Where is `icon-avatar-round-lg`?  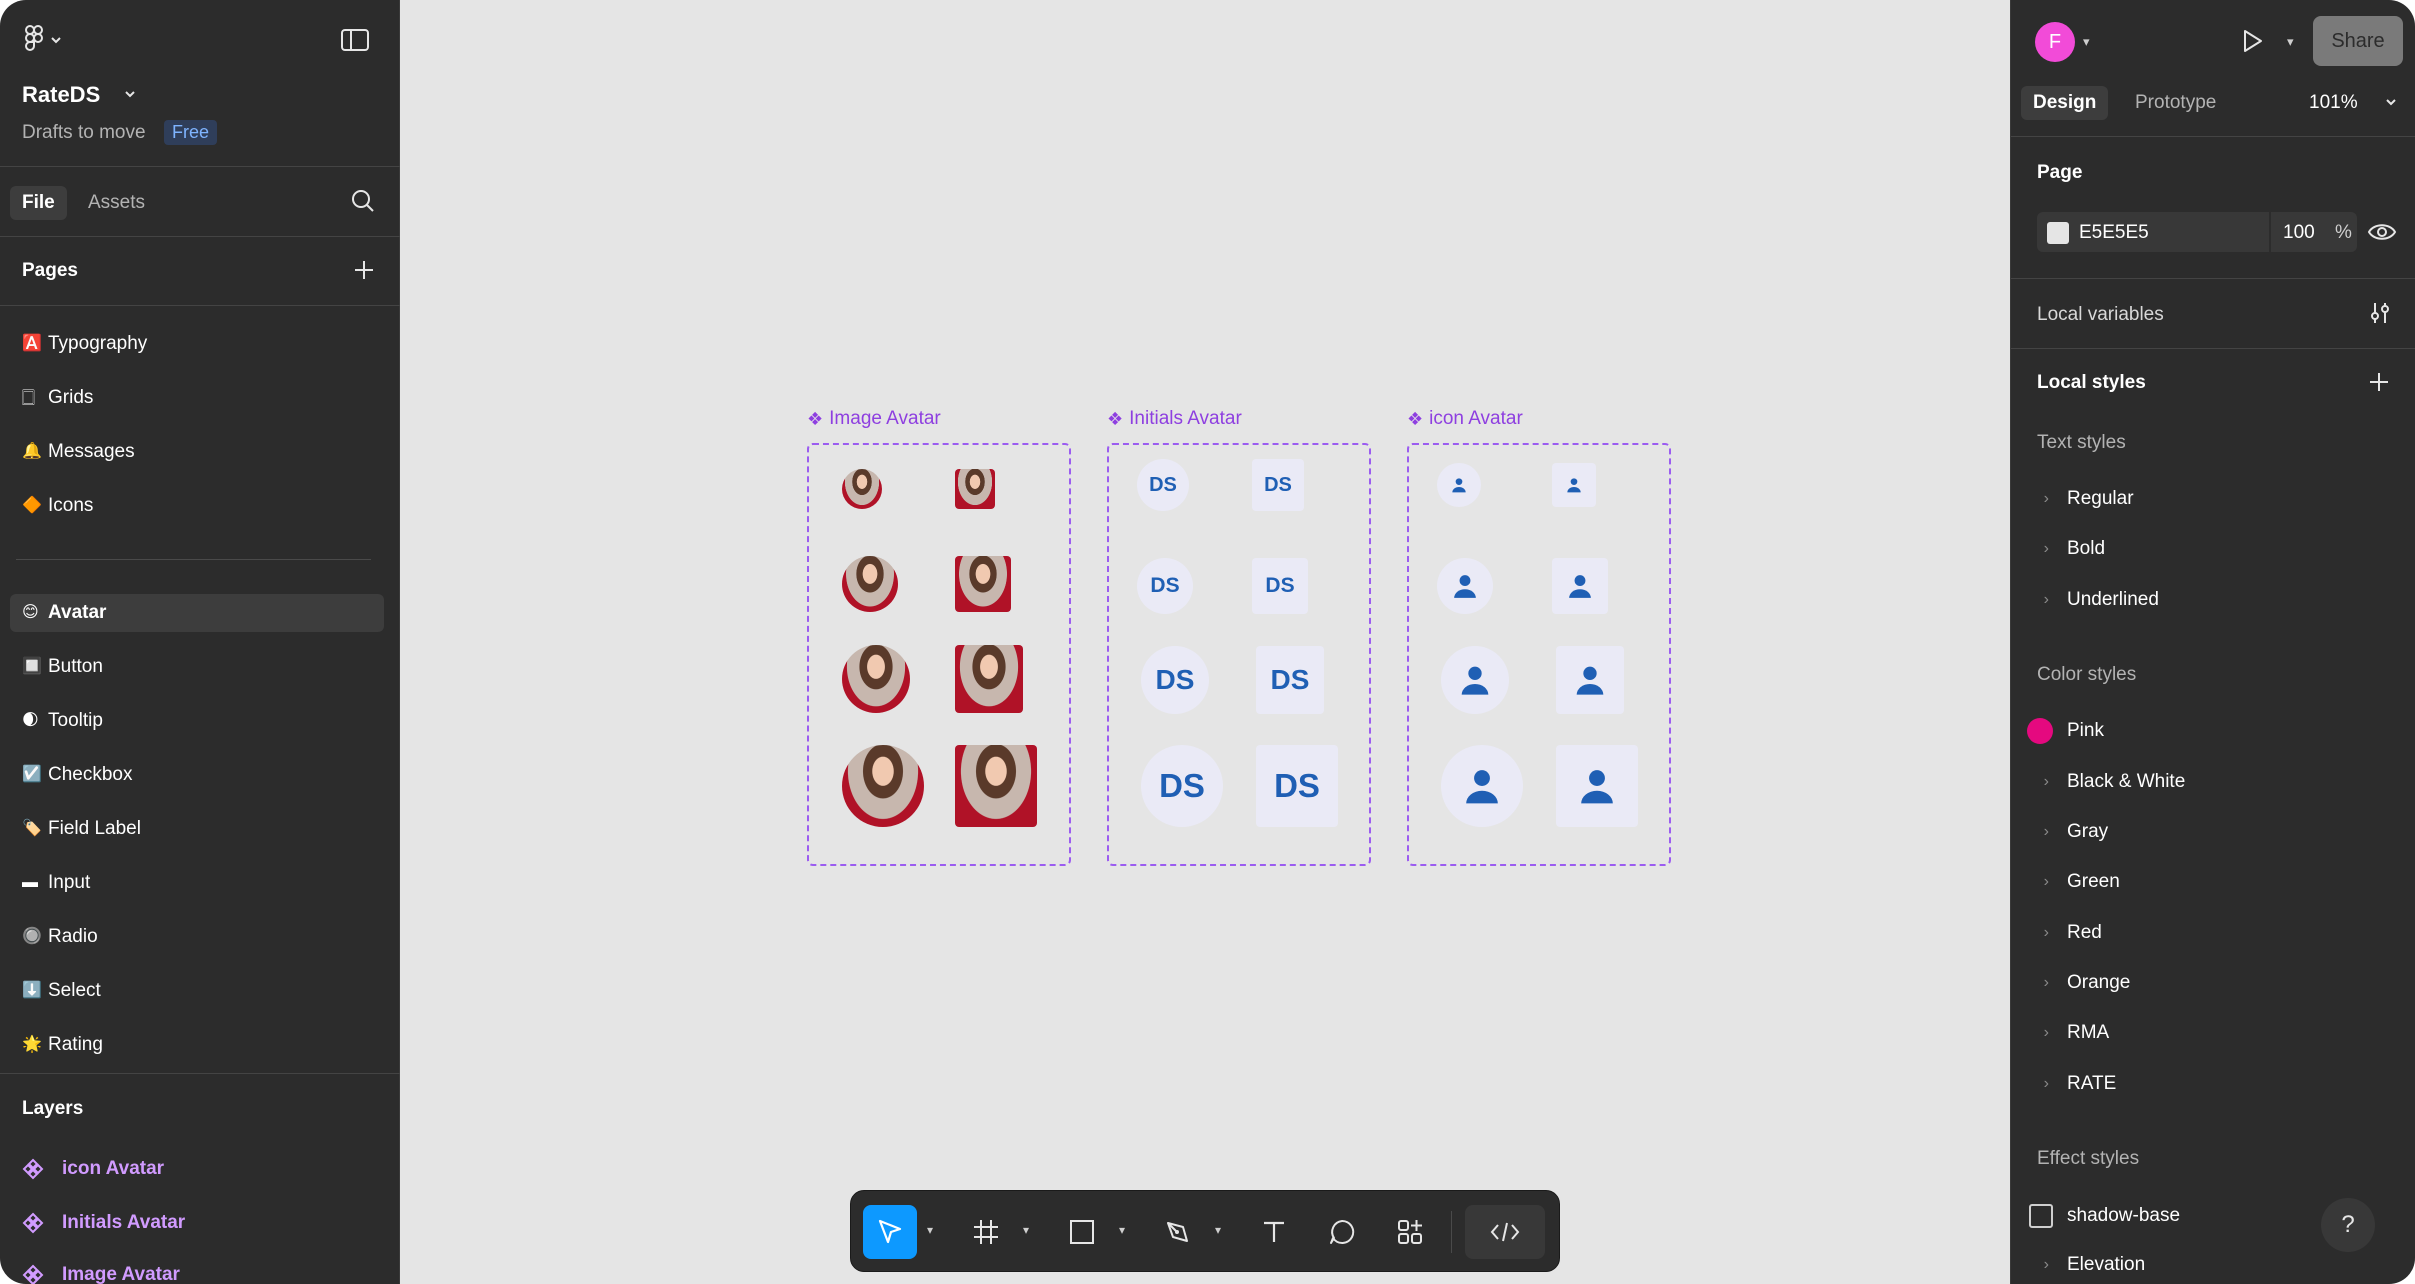
icon-avatar-round-lg is located at coordinates (1482, 786).